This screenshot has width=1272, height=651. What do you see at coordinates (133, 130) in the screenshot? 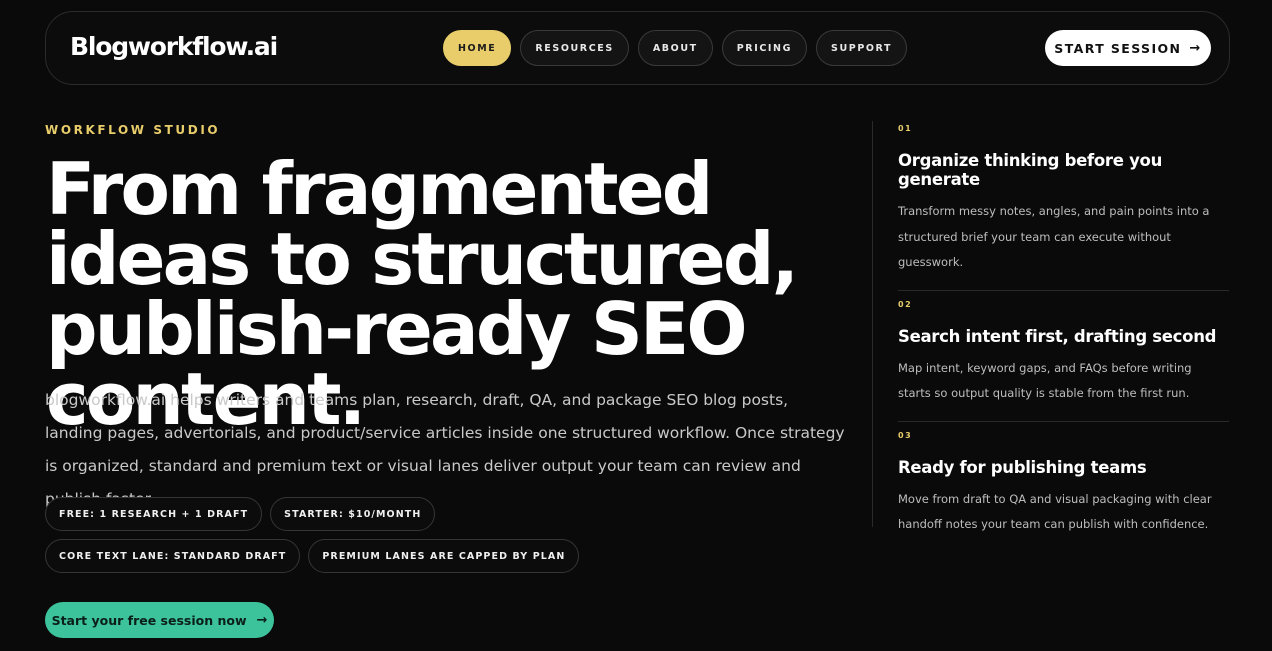
I see `eyebrow: WORKFLOW STUDIO` at bounding box center [133, 130].